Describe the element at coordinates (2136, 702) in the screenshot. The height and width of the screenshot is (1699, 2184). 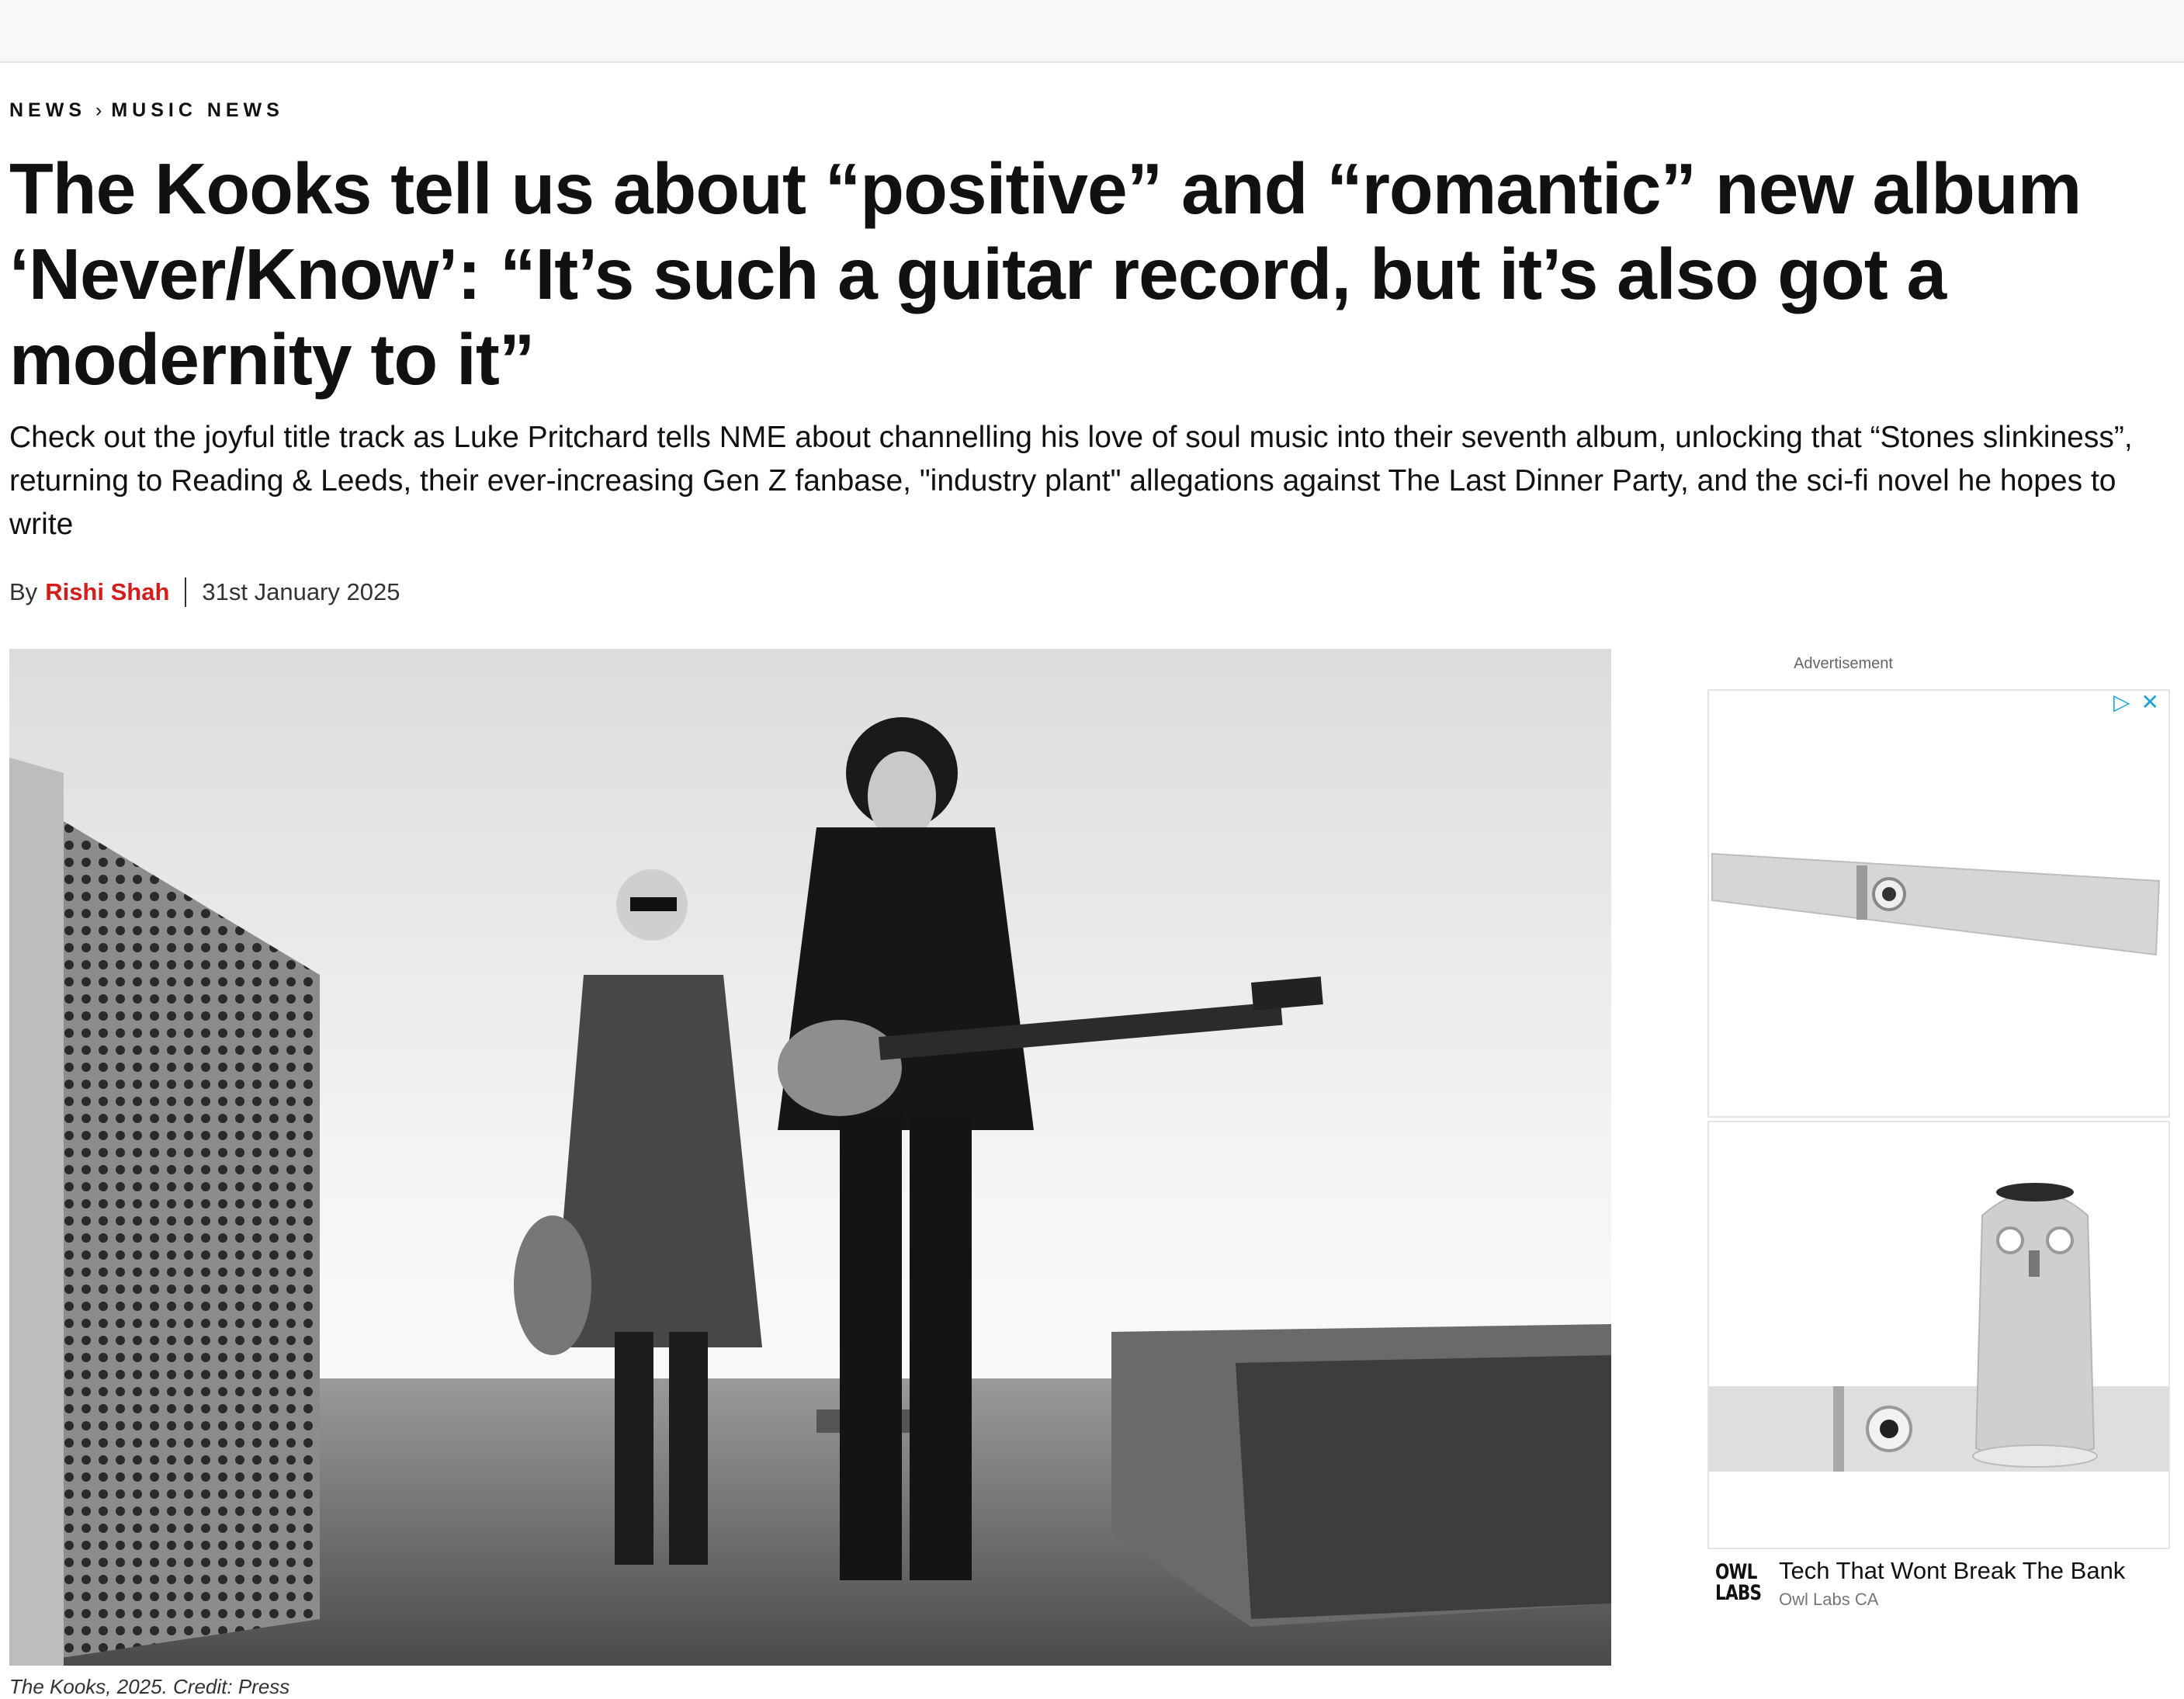
I see `ad-controls: ▷ ✕` at that location.